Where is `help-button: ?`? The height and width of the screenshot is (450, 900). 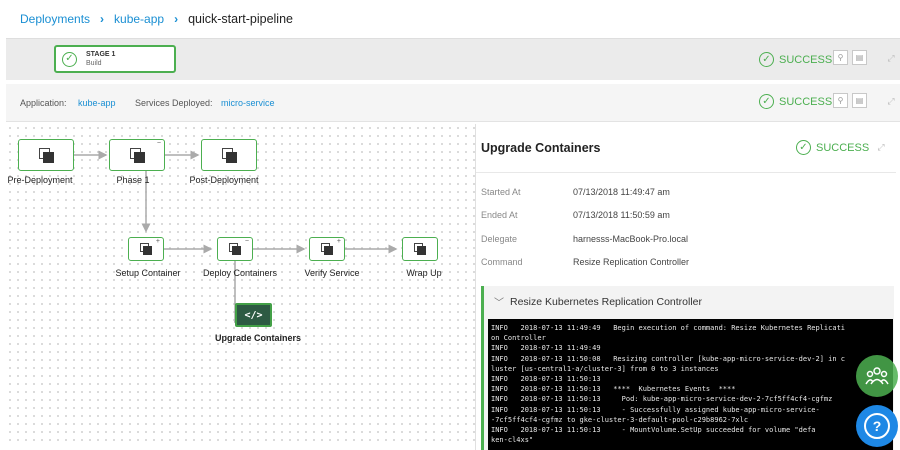 help-button: ? is located at coordinates (877, 426).